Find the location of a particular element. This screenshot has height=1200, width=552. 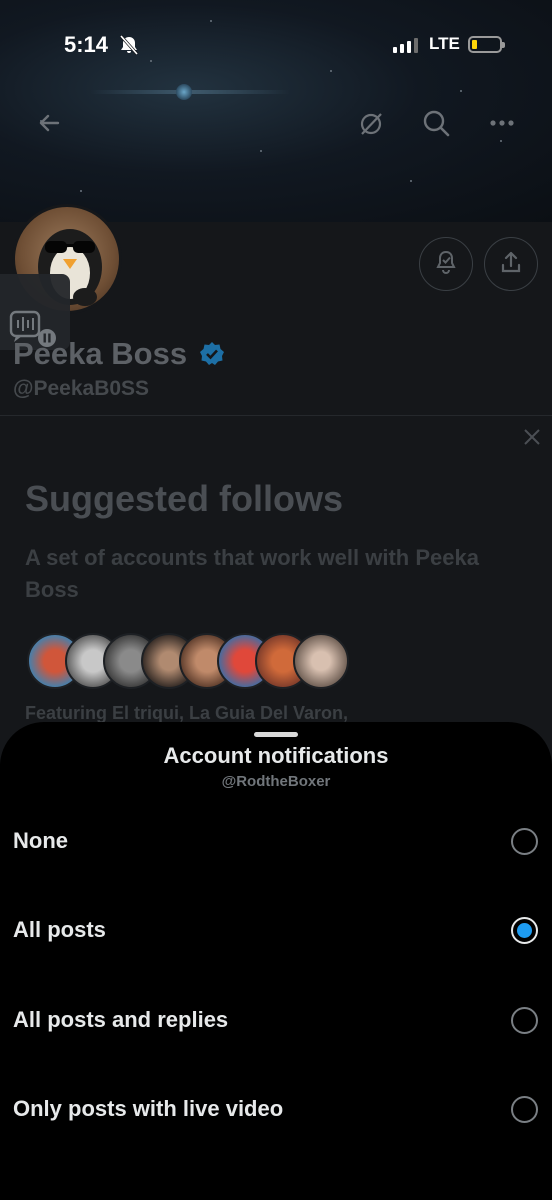

option-label: All posts and replies is located at coordinates (121, 1019).